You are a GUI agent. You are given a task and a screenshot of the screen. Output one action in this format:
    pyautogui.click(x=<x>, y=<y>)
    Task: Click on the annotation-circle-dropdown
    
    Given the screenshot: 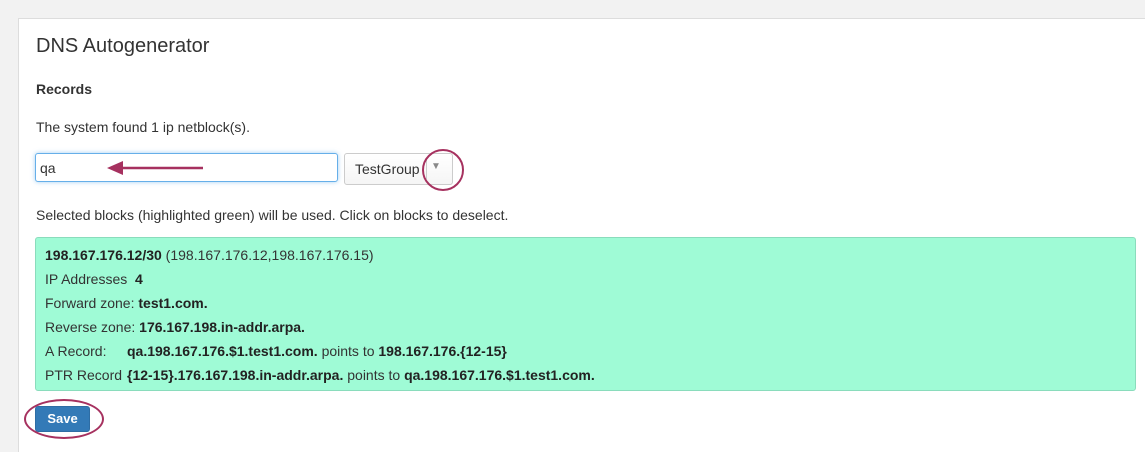 What is the action you would take?
    pyautogui.click(x=443, y=170)
    